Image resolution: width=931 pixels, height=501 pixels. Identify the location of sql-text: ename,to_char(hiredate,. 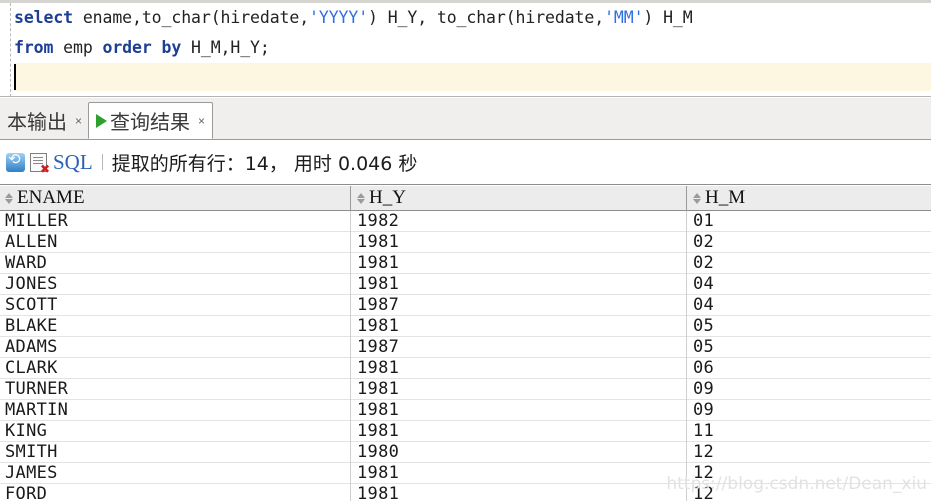
(191, 17).